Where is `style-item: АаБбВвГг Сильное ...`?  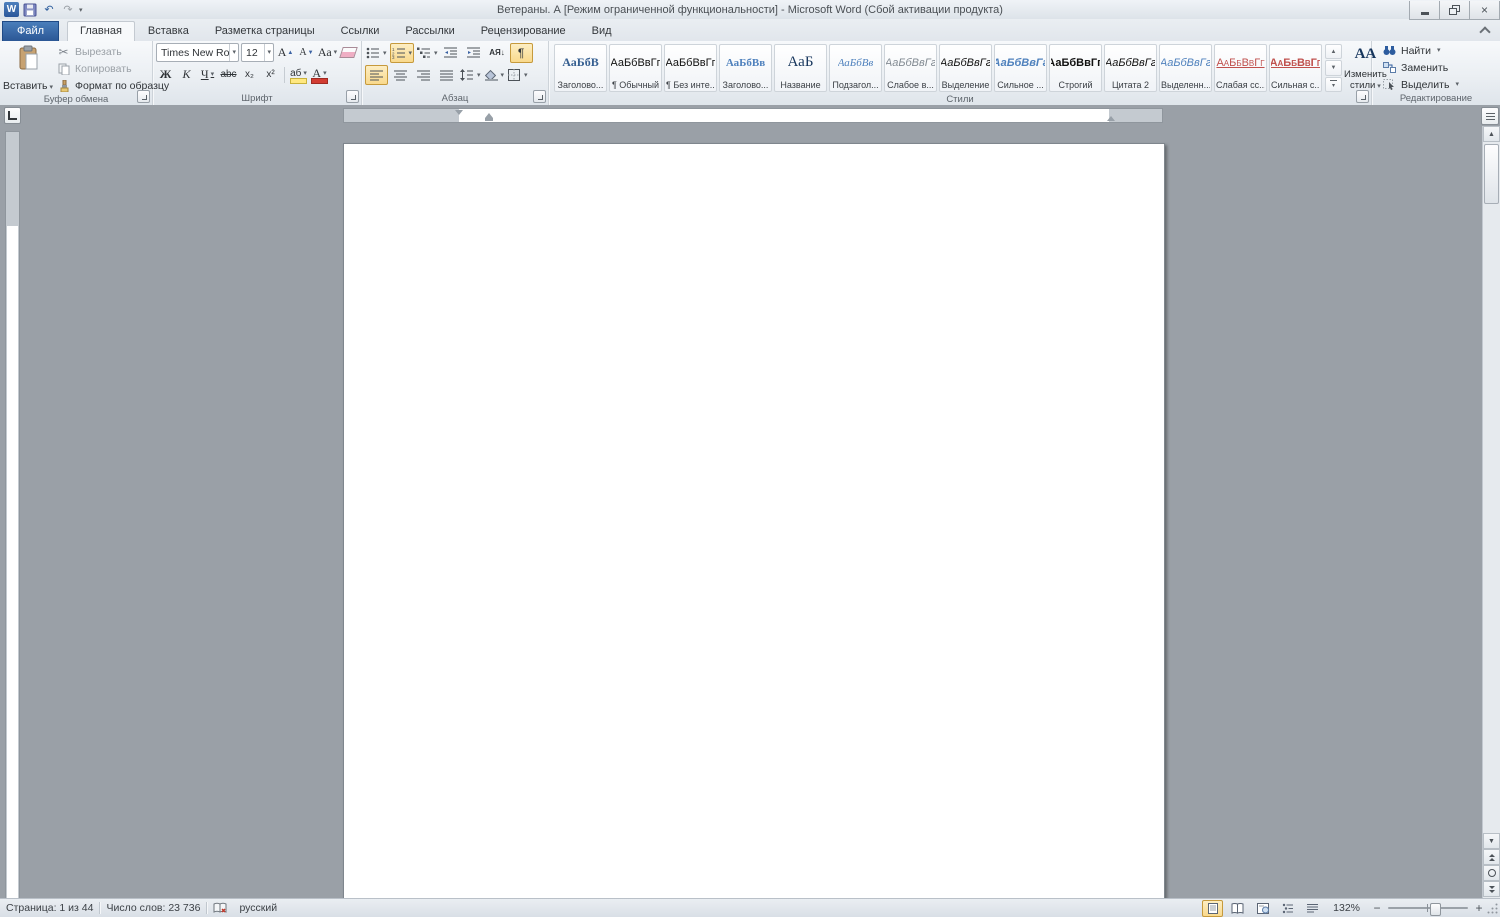
style-item: АаБбВвГг Сильное ... is located at coordinates (1020, 68).